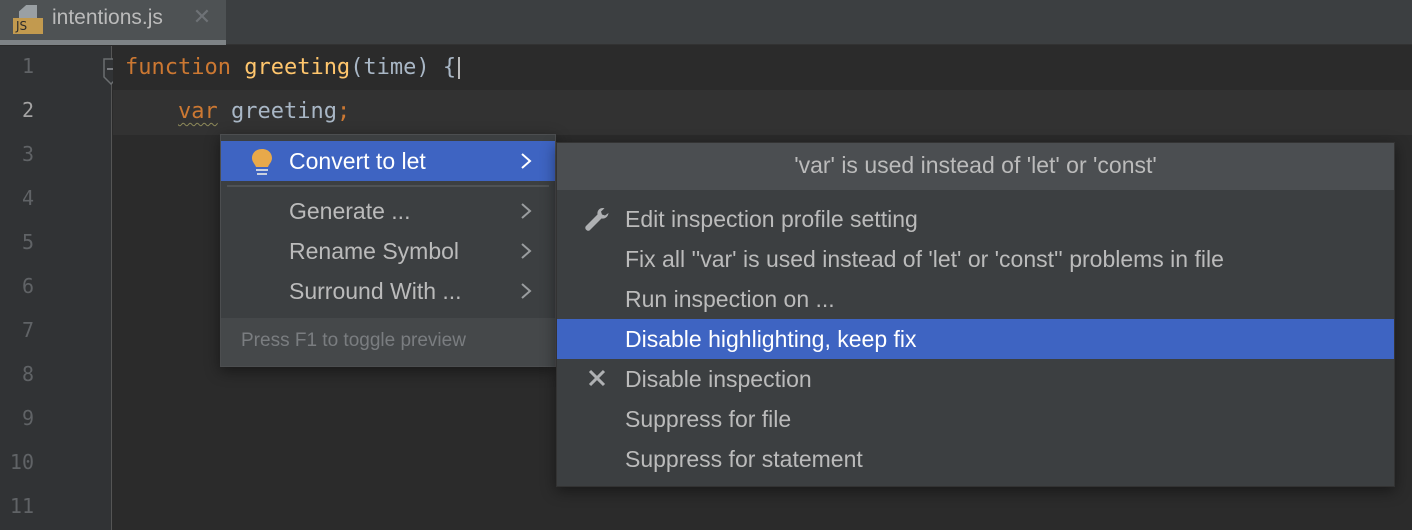 The width and height of the screenshot is (1412, 530). What do you see at coordinates (29, 20) in the screenshot?
I see `js-file-icon: JS` at bounding box center [29, 20].